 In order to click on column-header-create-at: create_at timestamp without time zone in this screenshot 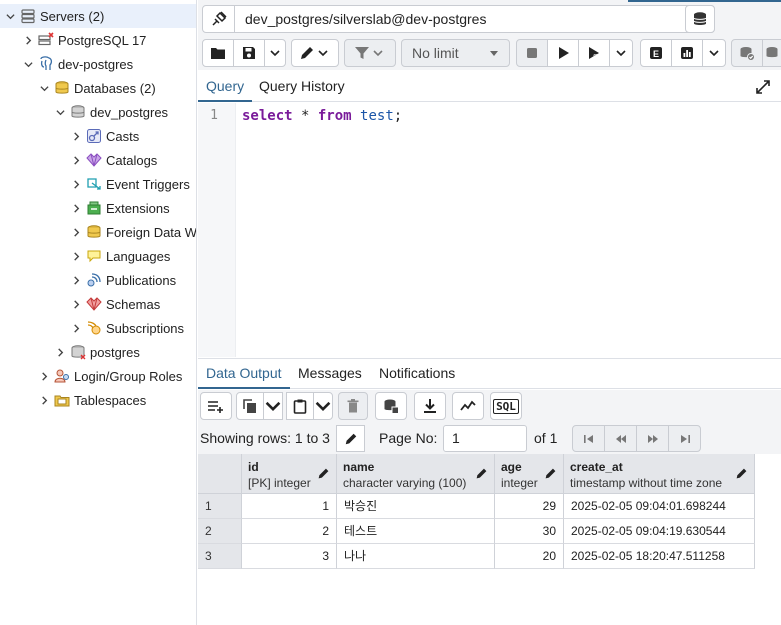, I will do `click(659, 474)`.